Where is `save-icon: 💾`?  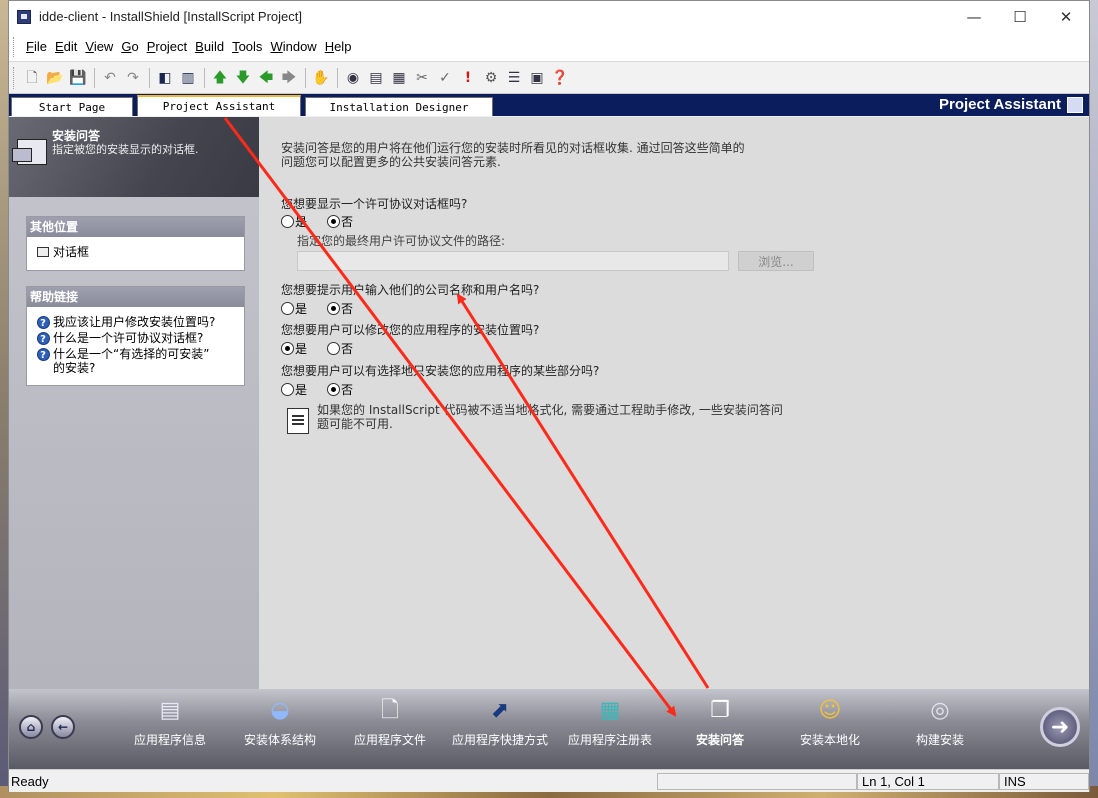 save-icon: 💾 is located at coordinates (78, 78).